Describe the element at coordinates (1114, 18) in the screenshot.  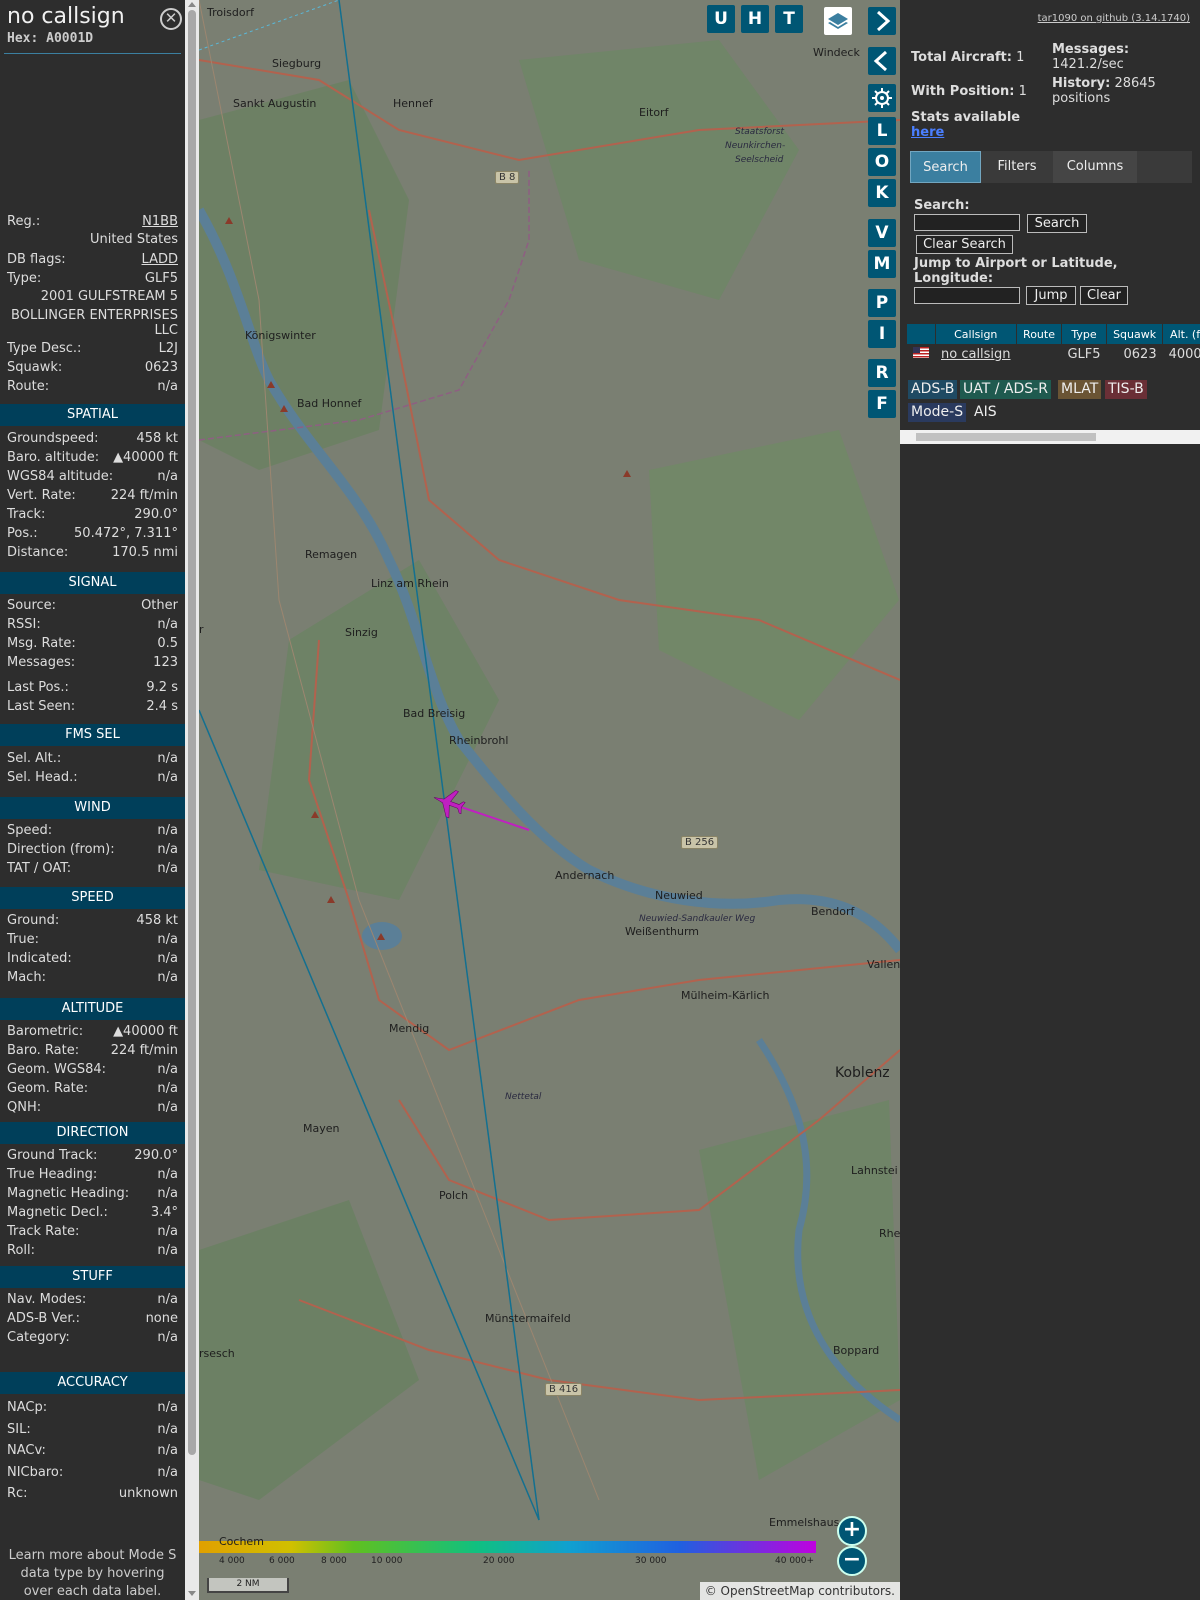
I see `github-link: tar1090 on github (3.14.1740)` at that location.